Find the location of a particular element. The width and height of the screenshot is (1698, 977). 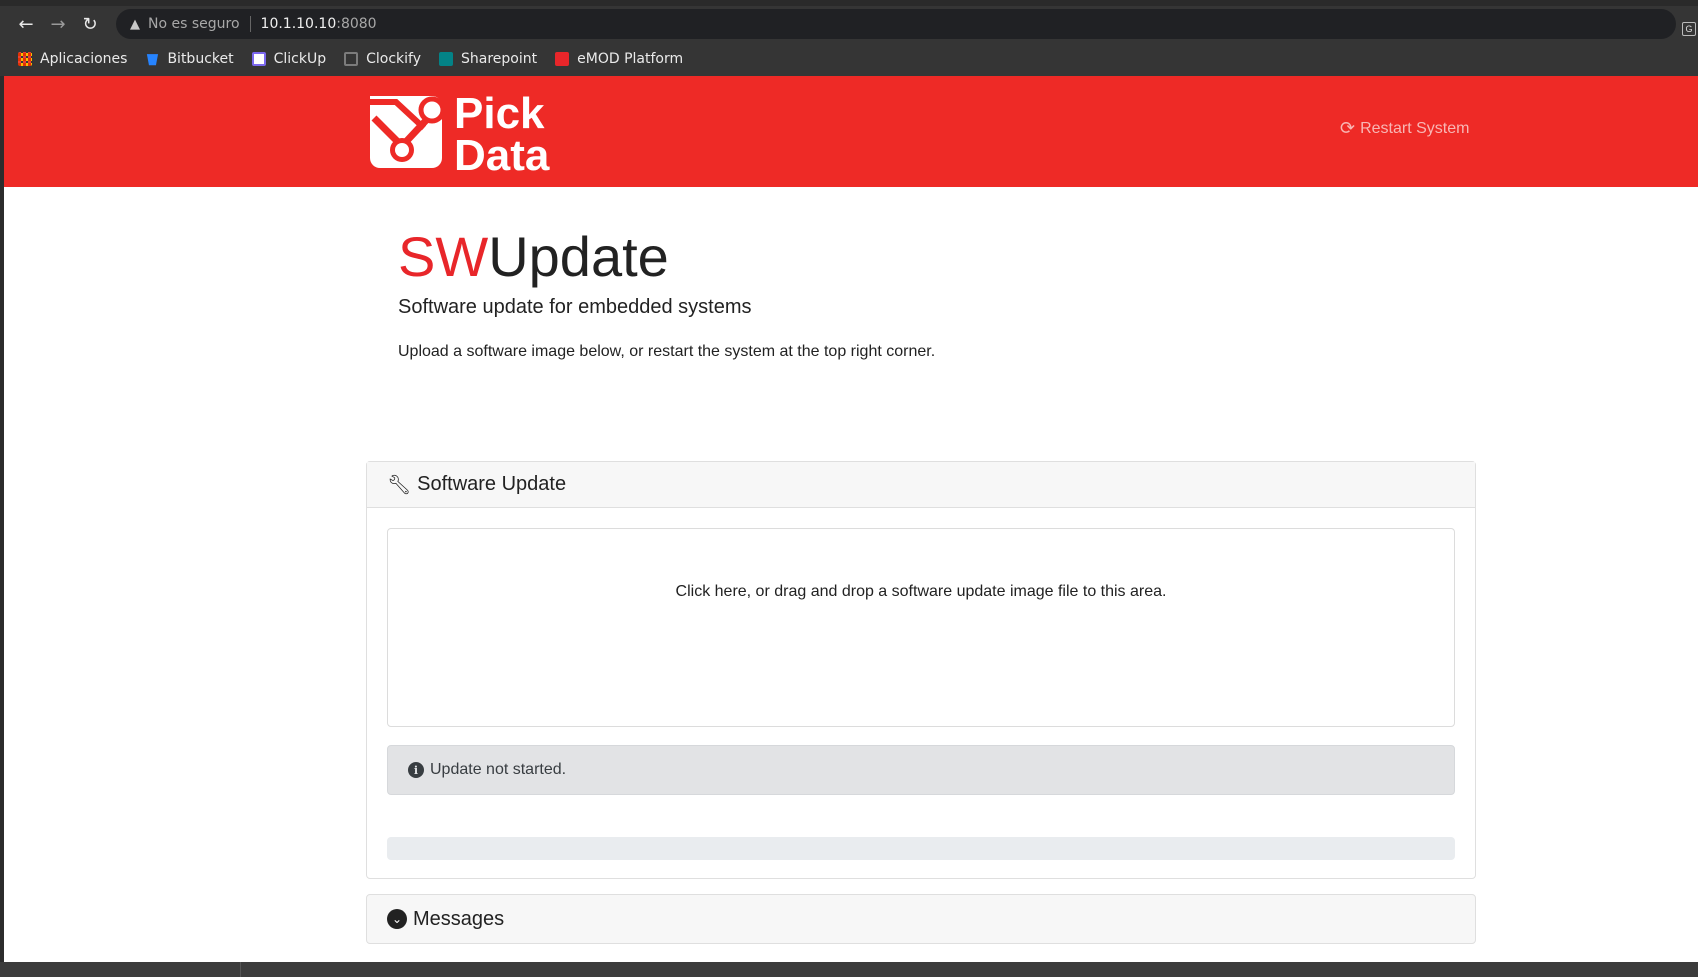

taskbar-divider is located at coordinates (240, 969).